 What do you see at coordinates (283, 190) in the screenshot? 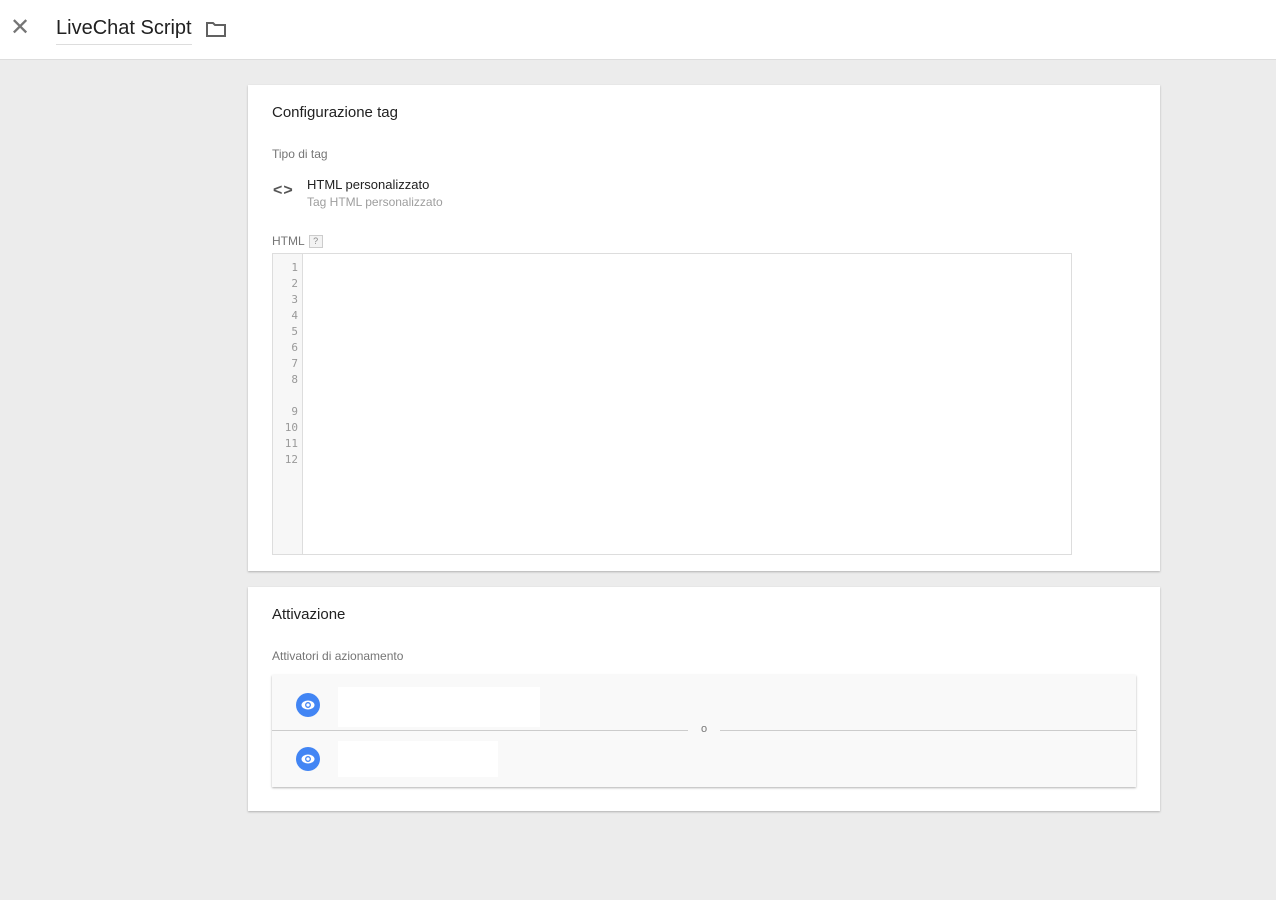
I see `code-icon: <>` at bounding box center [283, 190].